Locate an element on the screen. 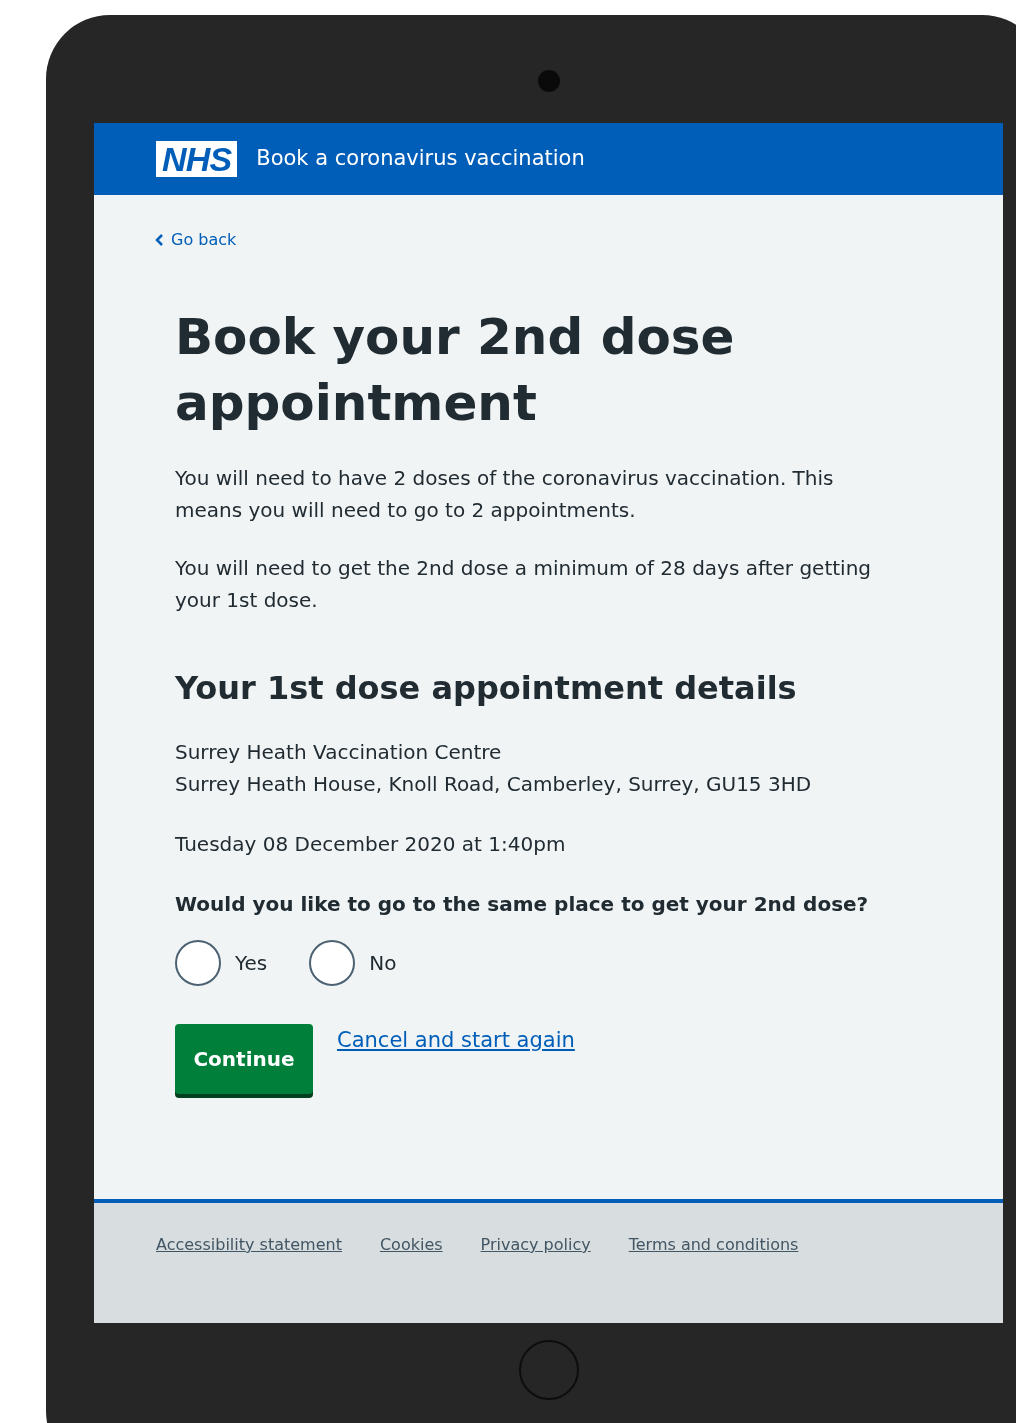  body-paragraph: You will need to have 2 doses of the coronavirus vaccination. This means you will need to go to 2 appointments. is located at coordinates (505, 494).